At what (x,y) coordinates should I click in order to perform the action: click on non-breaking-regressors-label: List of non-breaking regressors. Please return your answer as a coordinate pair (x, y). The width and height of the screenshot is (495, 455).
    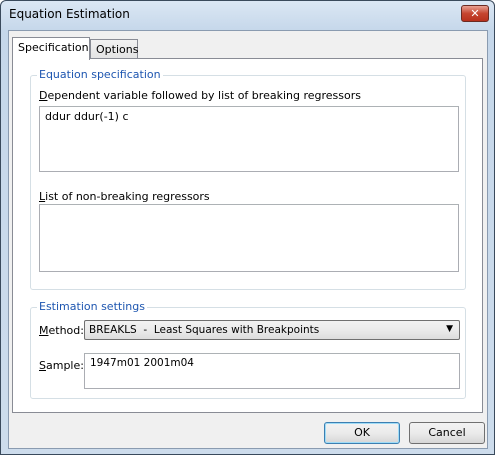
    Looking at the image, I should click on (124, 196).